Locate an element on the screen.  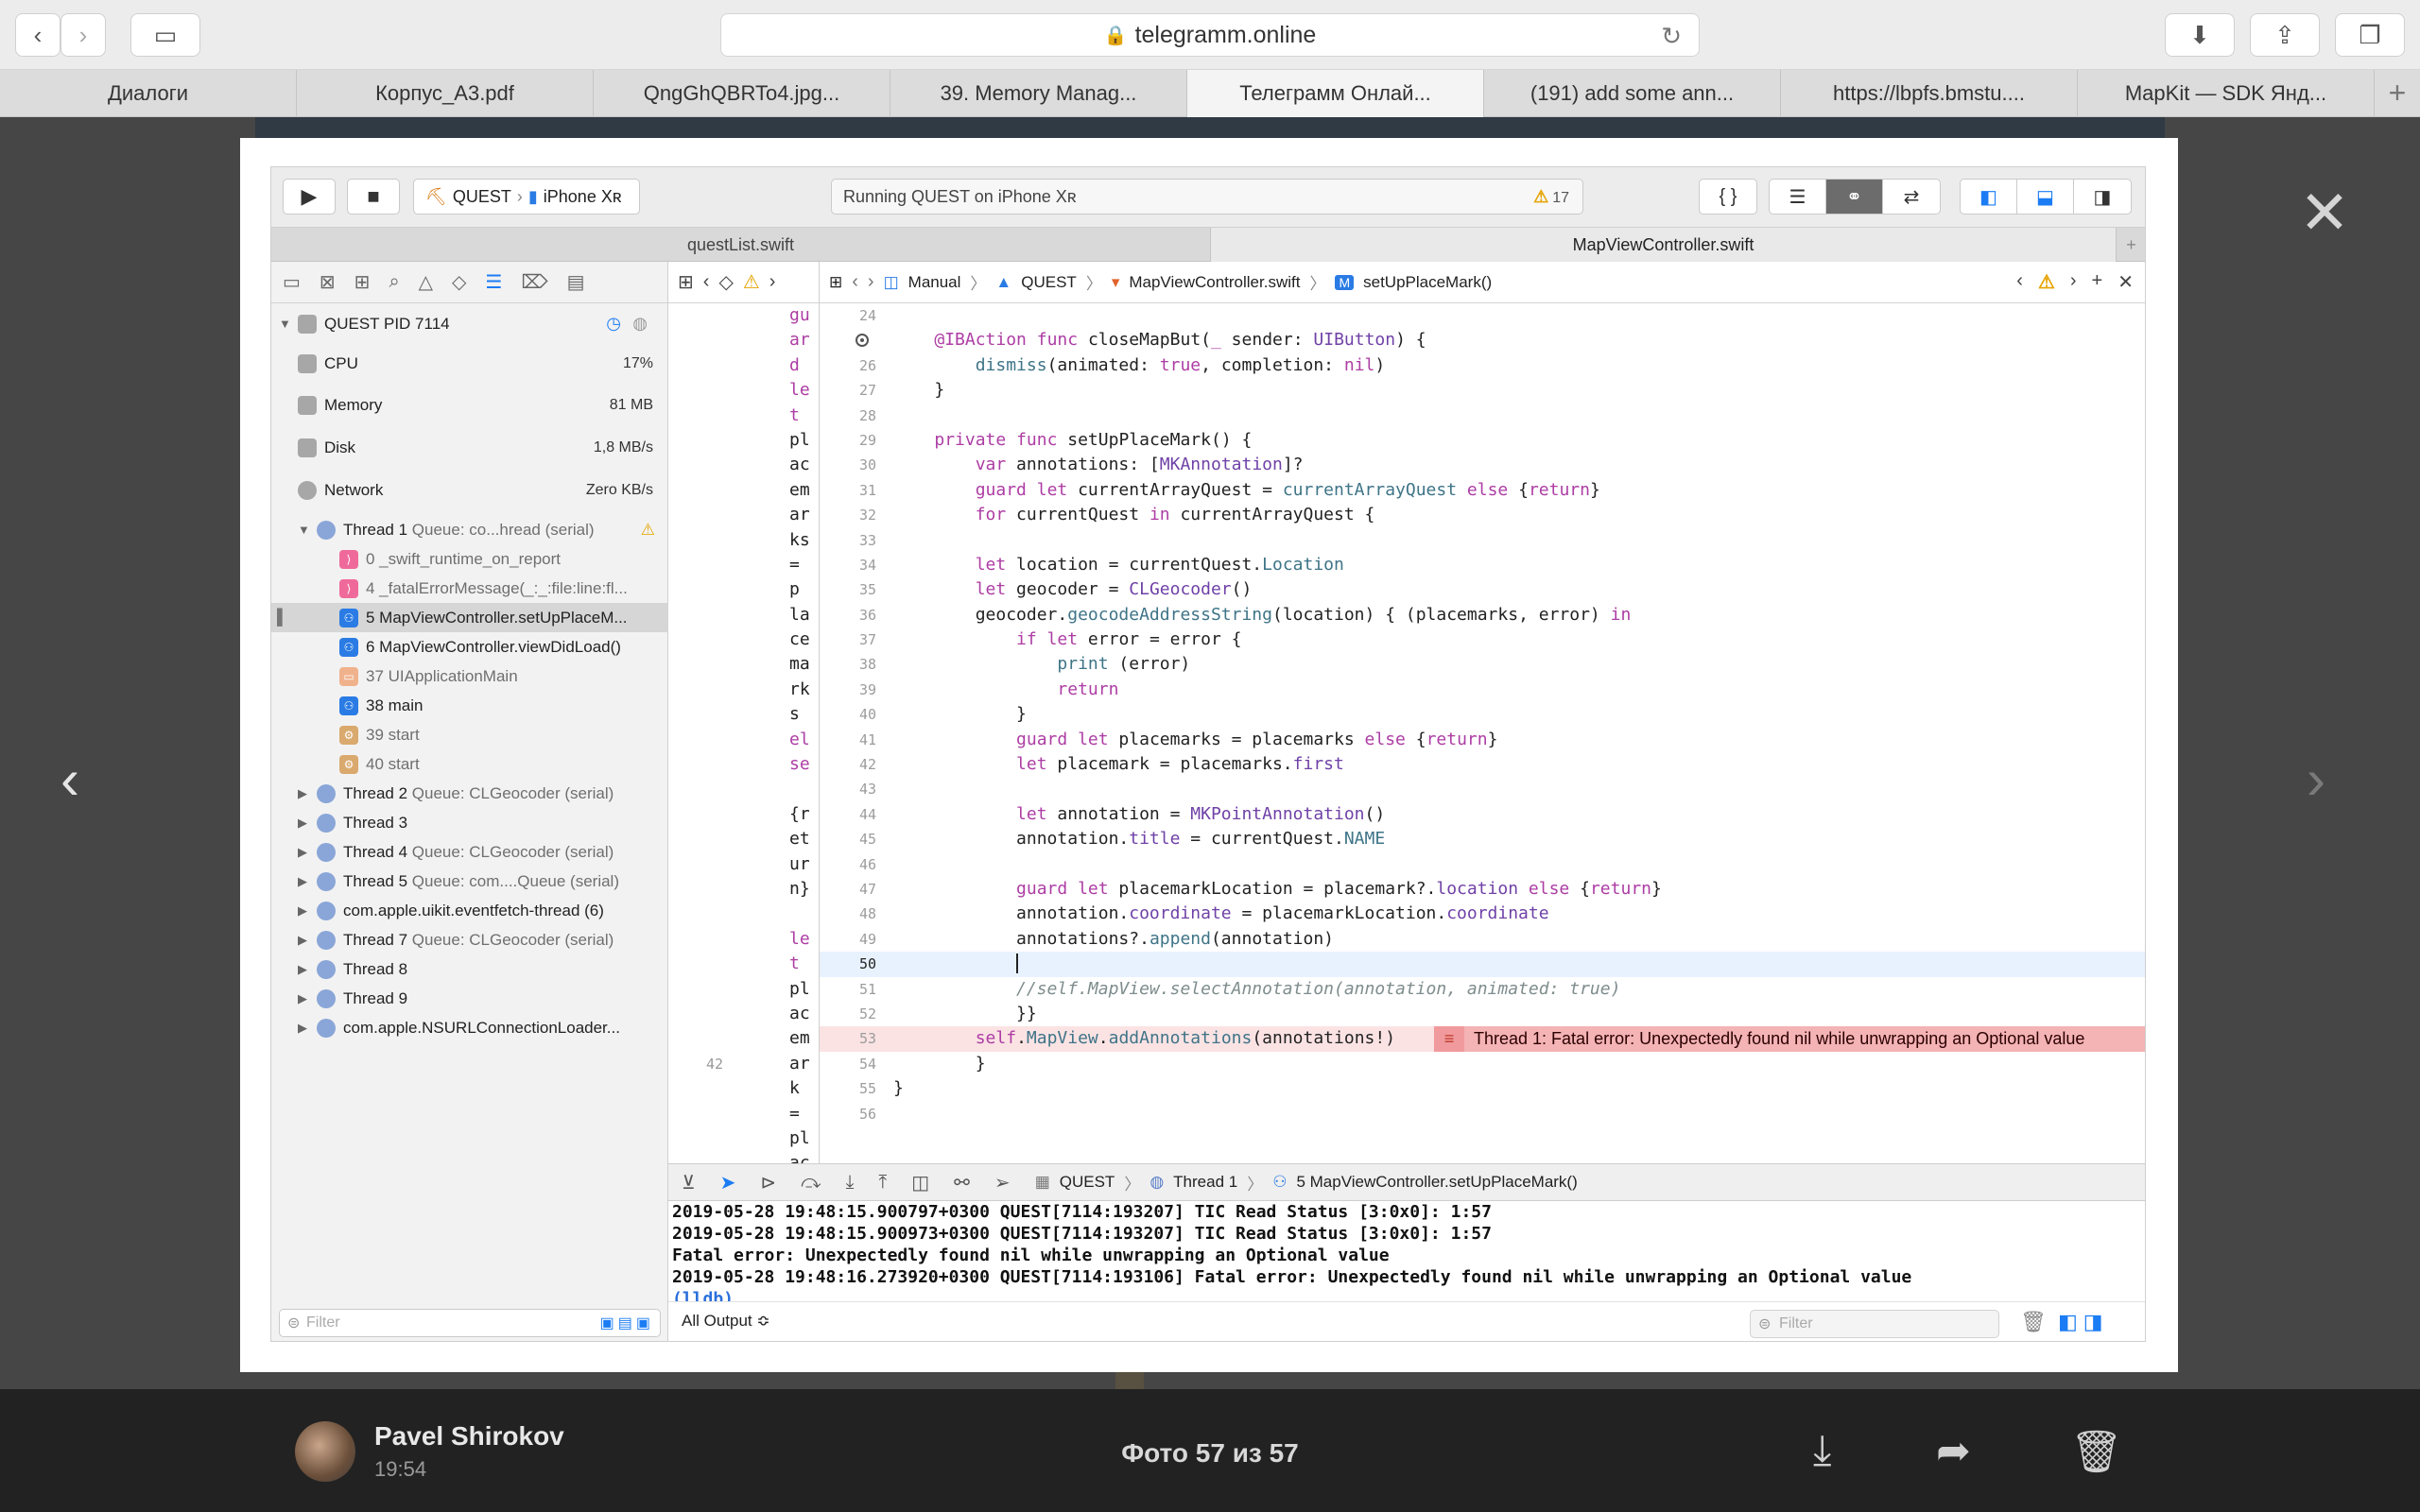
test-icon: ◇ is located at coordinates (459, 282).